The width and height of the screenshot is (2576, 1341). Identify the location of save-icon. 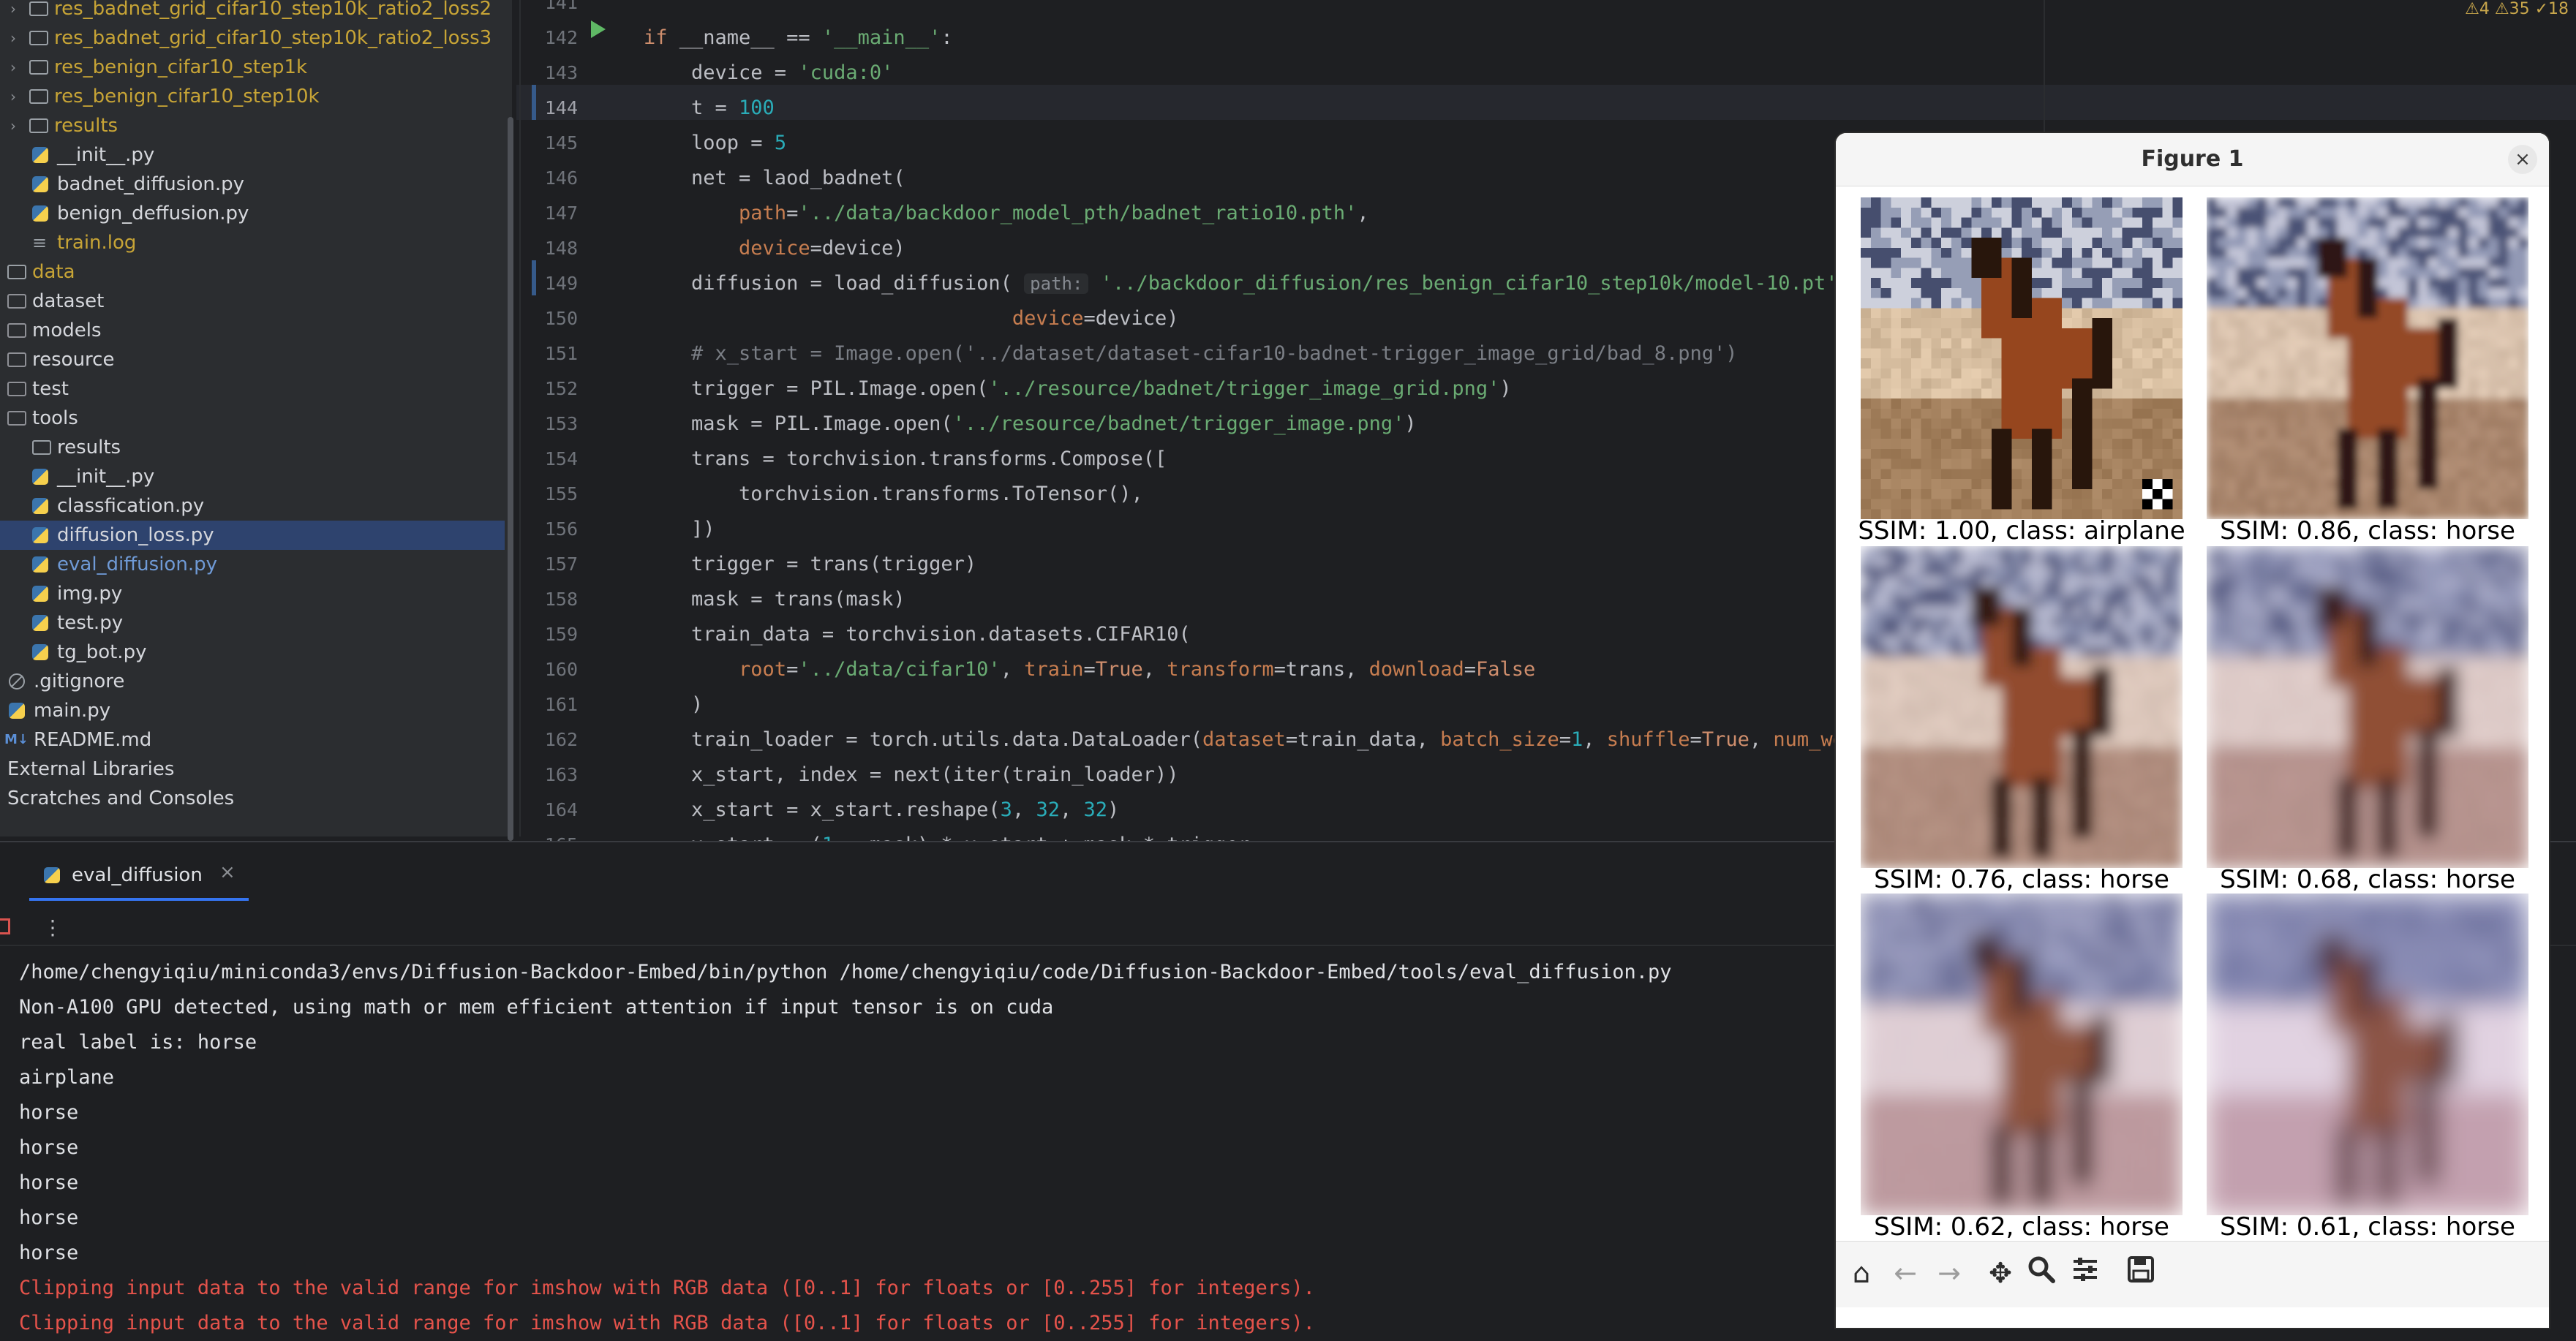
(2141, 1273).